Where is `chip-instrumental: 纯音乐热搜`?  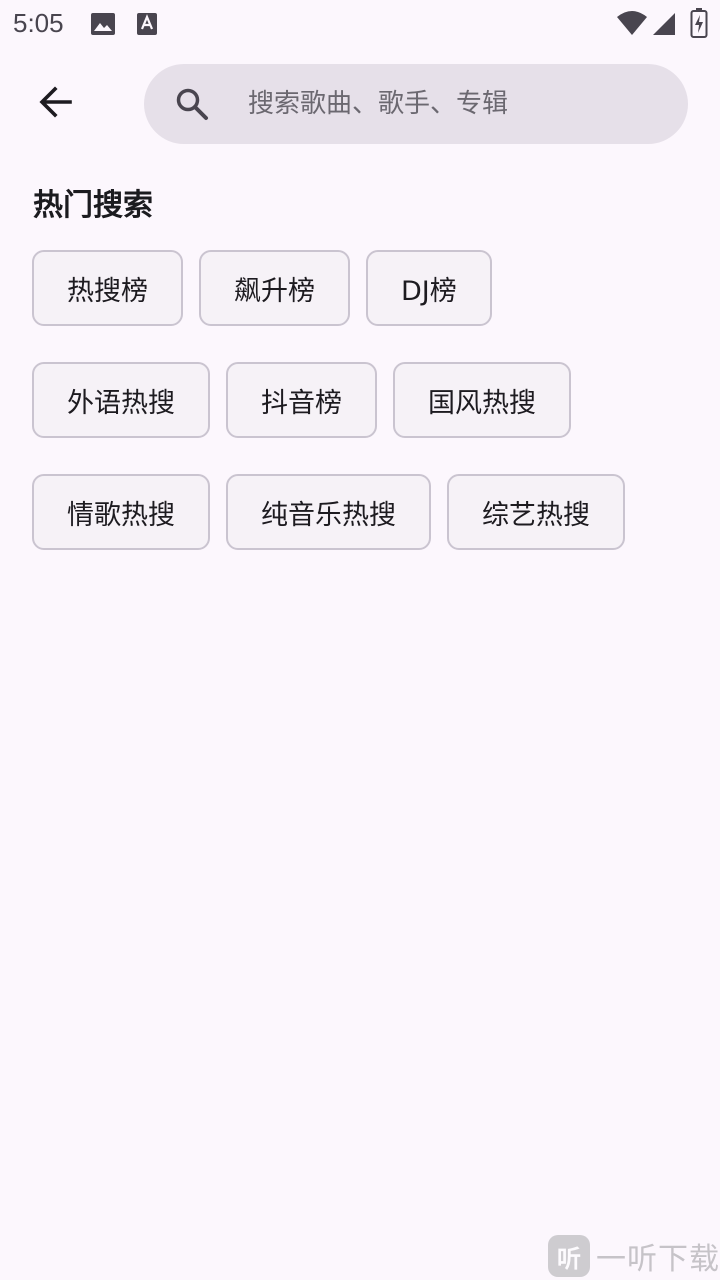
chip-instrumental: 纯音乐热搜 is located at coordinates (328, 512).